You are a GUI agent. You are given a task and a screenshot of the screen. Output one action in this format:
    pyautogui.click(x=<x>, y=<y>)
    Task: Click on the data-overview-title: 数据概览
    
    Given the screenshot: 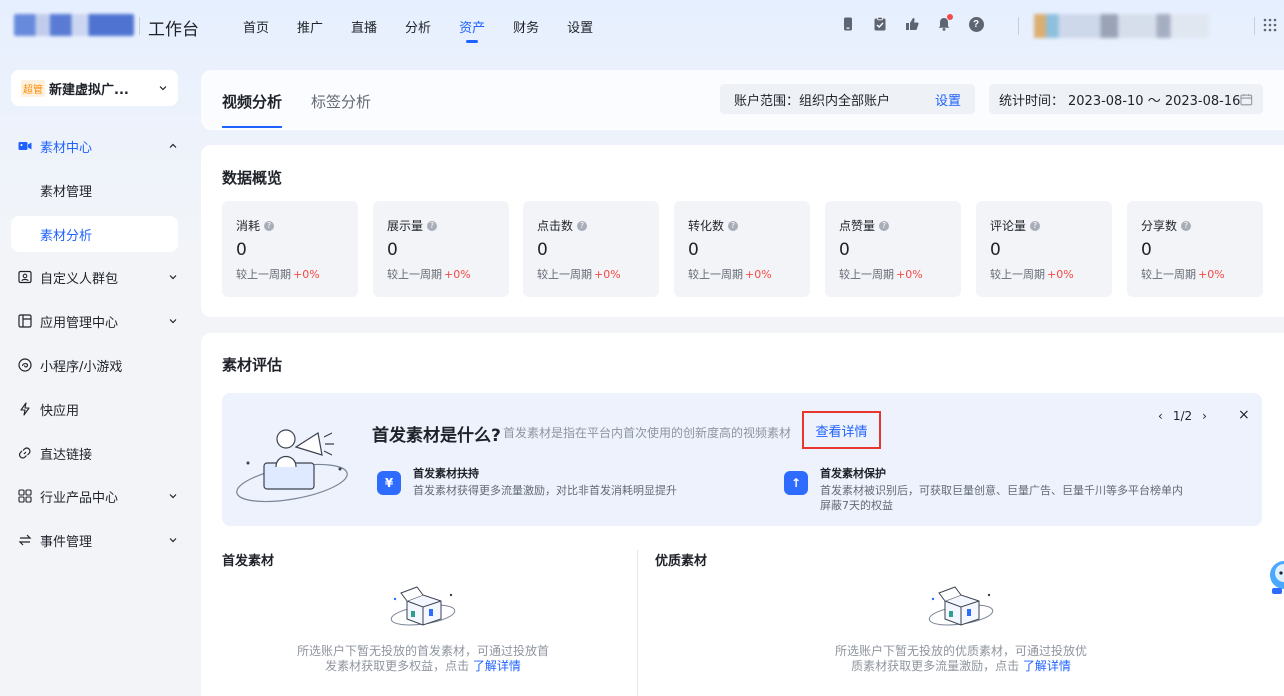 What is the action you would take?
    pyautogui.click(x=252, y=178)
    